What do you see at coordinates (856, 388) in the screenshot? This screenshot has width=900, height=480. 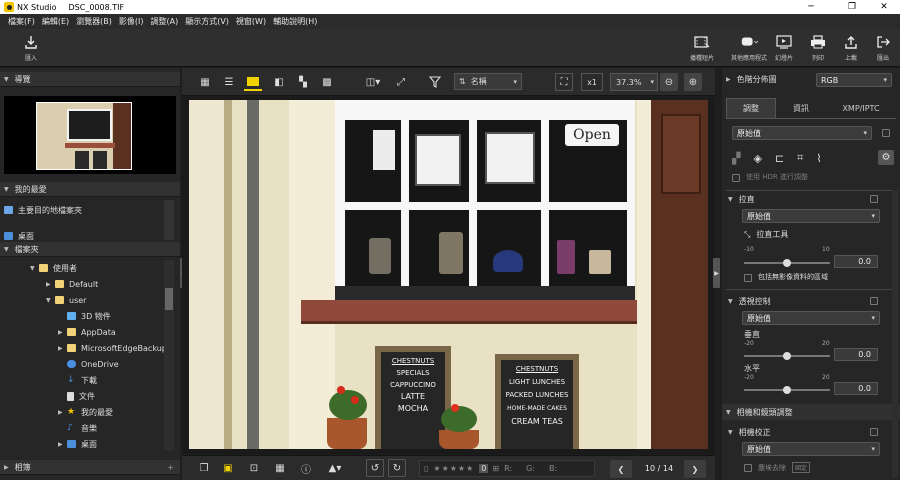 I see `horizontal-number: 0.0` at bounding box center [856, 388].